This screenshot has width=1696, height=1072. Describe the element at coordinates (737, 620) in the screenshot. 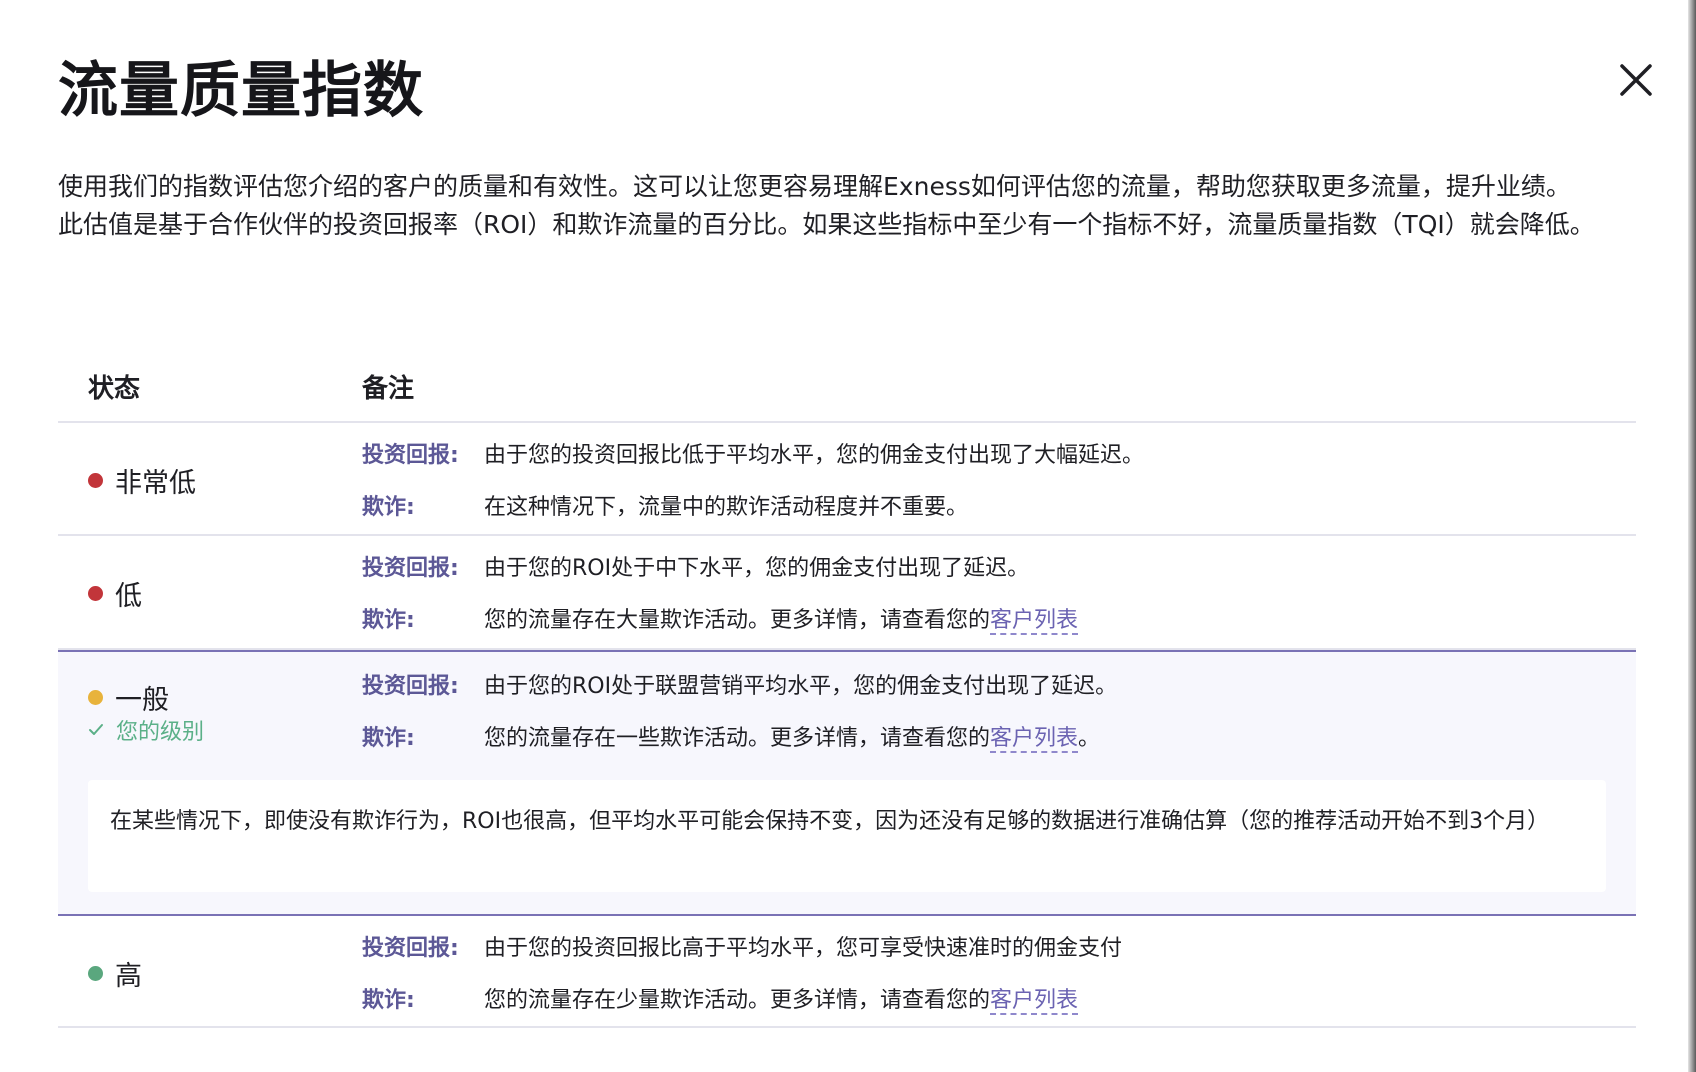

I see `fraud-text: 您的流量存在大量欺诈活动。更多详情，请查看您的` at that location.